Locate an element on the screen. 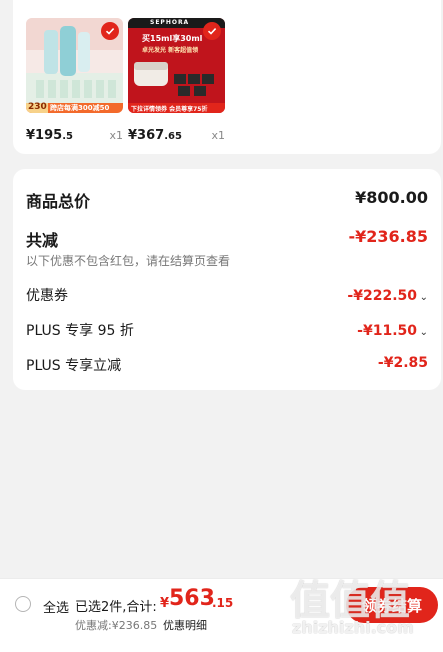 This screenshot has height=652, width=443. coupon-value-wrap: -¥222.50 ⌄ is located at coordinates (387, 294).